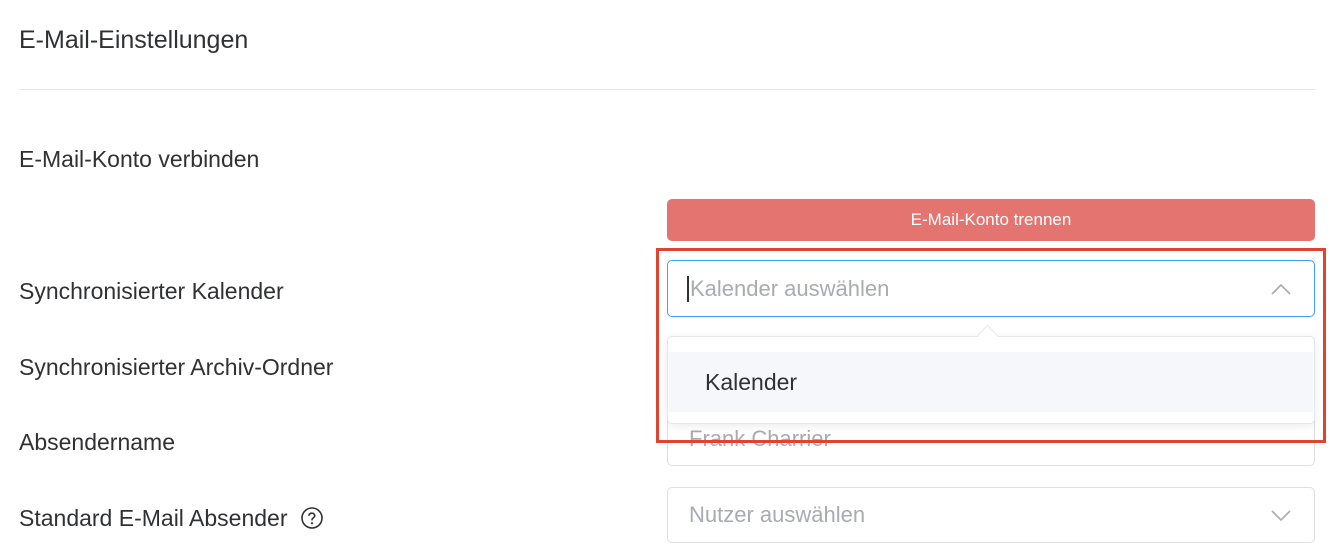  I want to click on synced-calendar-label: Synchronisierter Kalender, so click(151, 291).